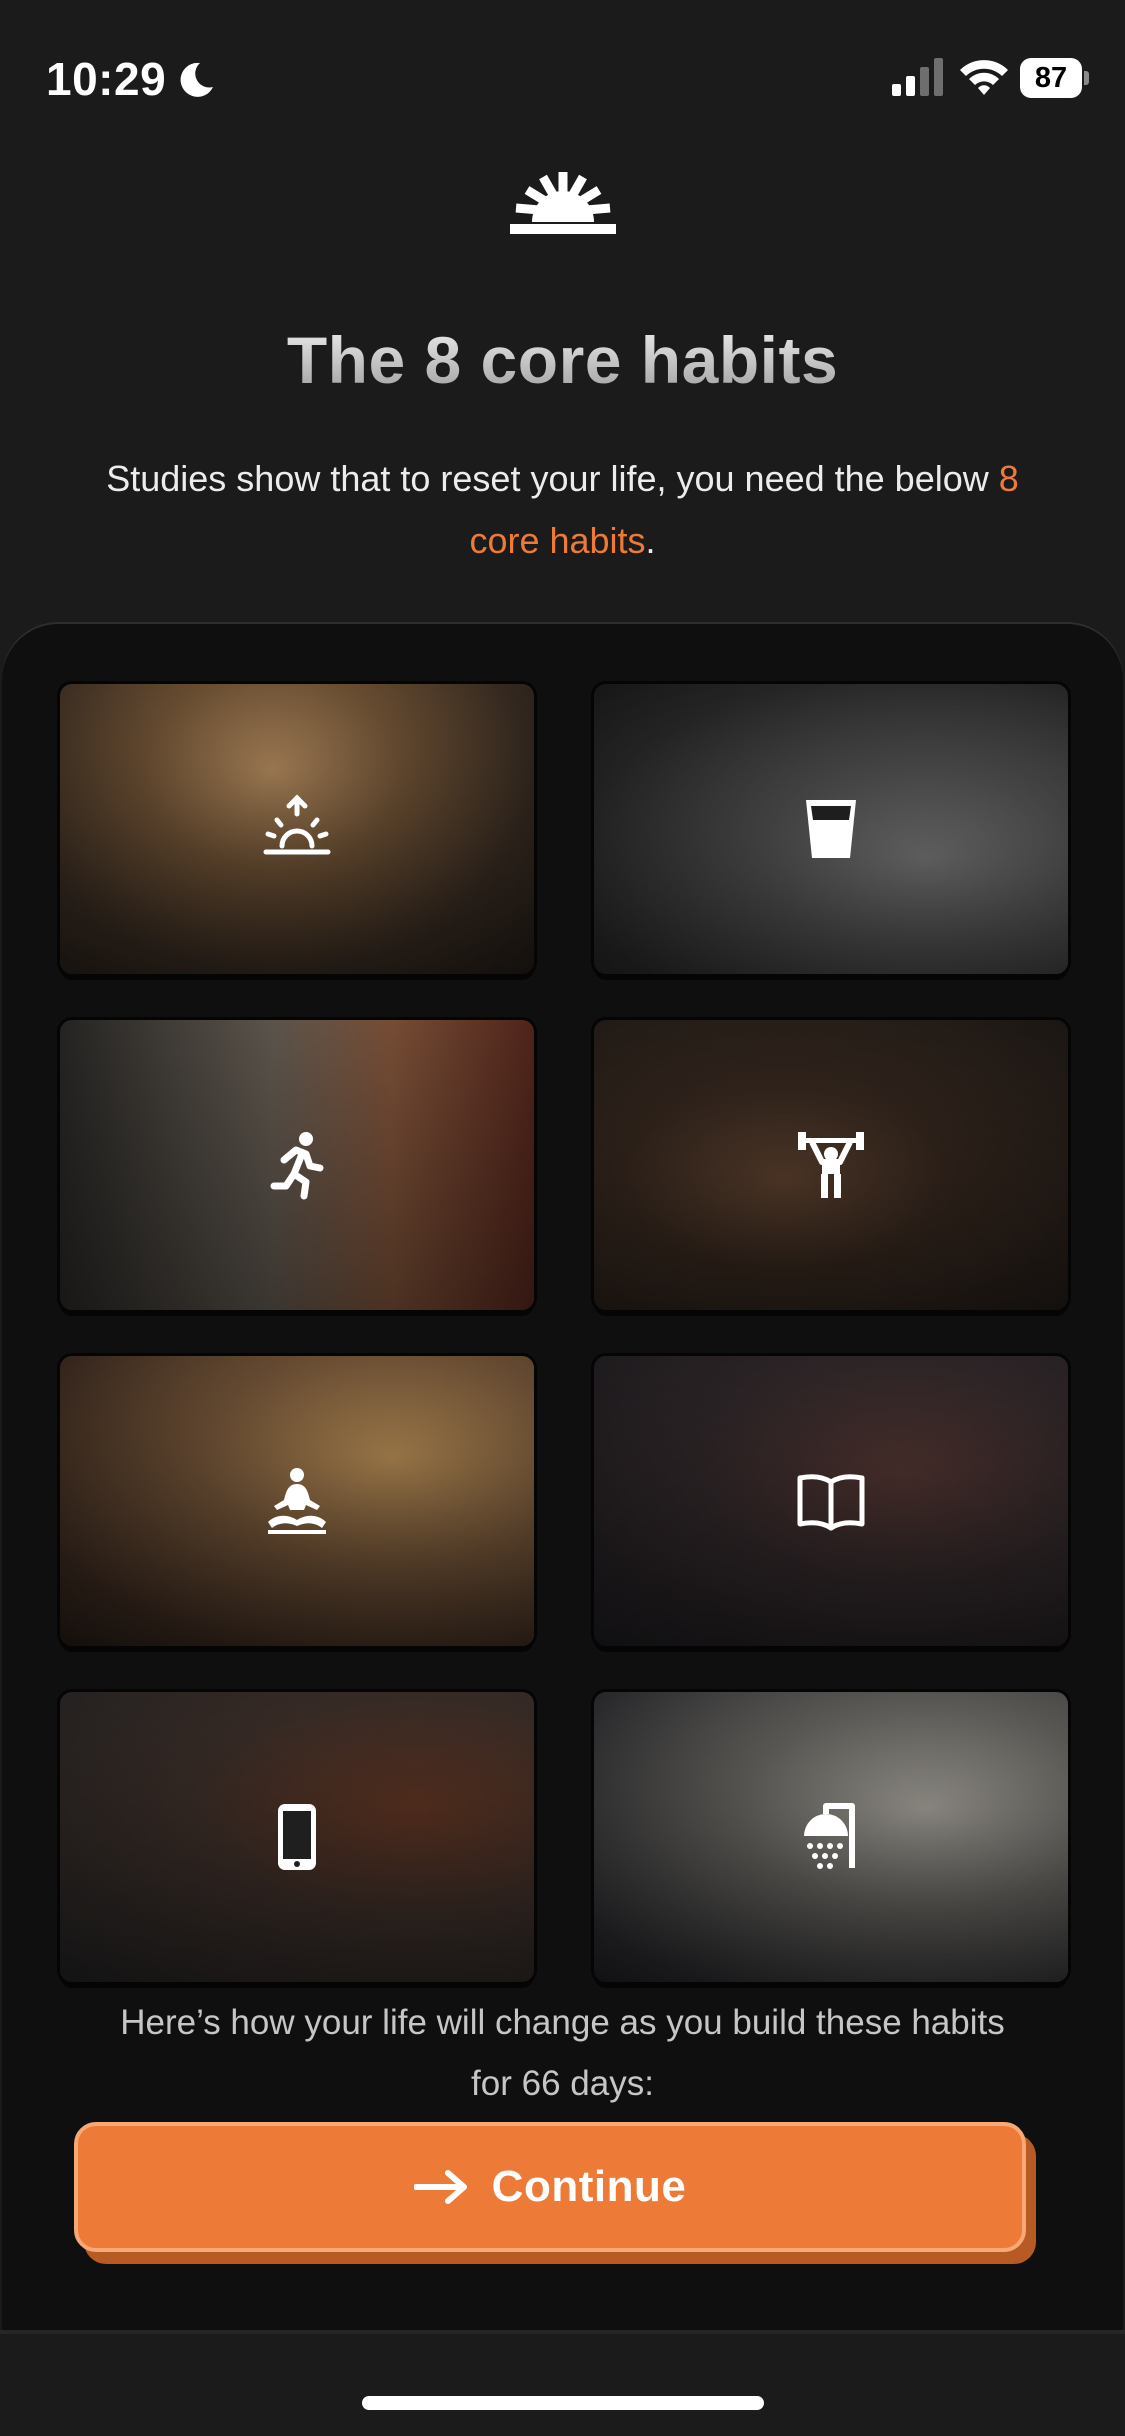  I want to click on book-icon, so click(831, 1501).